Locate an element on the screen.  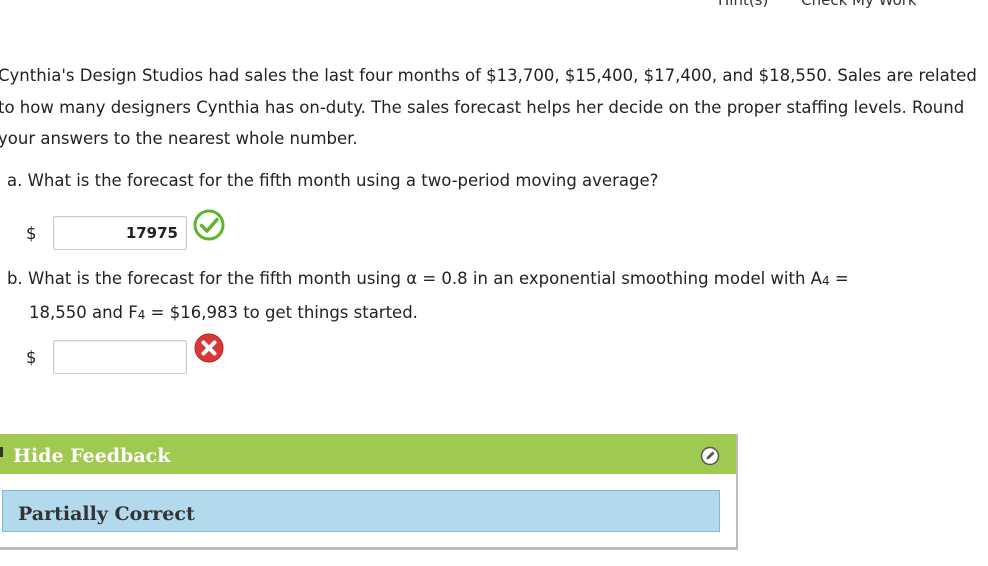
part-b-answer-input is located at coordinates (120, 357).